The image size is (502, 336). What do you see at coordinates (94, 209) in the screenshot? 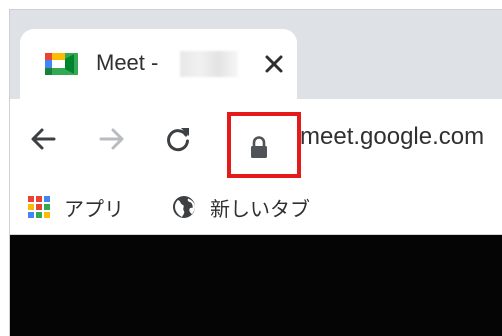
I see `bookmark-apps-label: アプリ` at bounding box center [94, 209].